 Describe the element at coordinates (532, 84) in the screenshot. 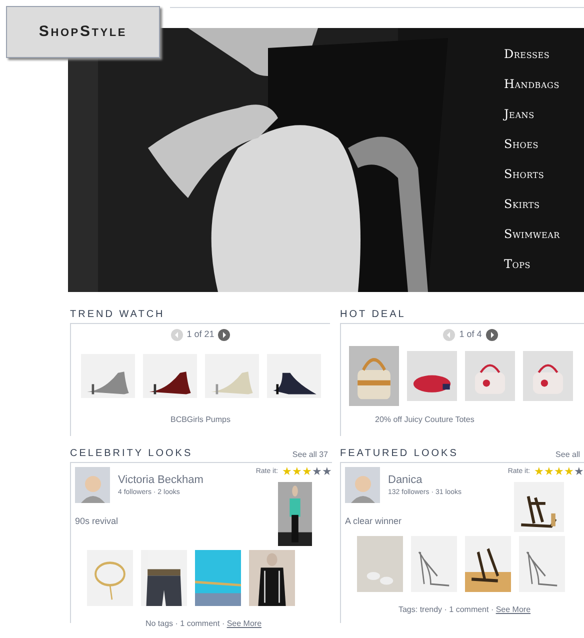

I see `category-link: Handbags` at that location.